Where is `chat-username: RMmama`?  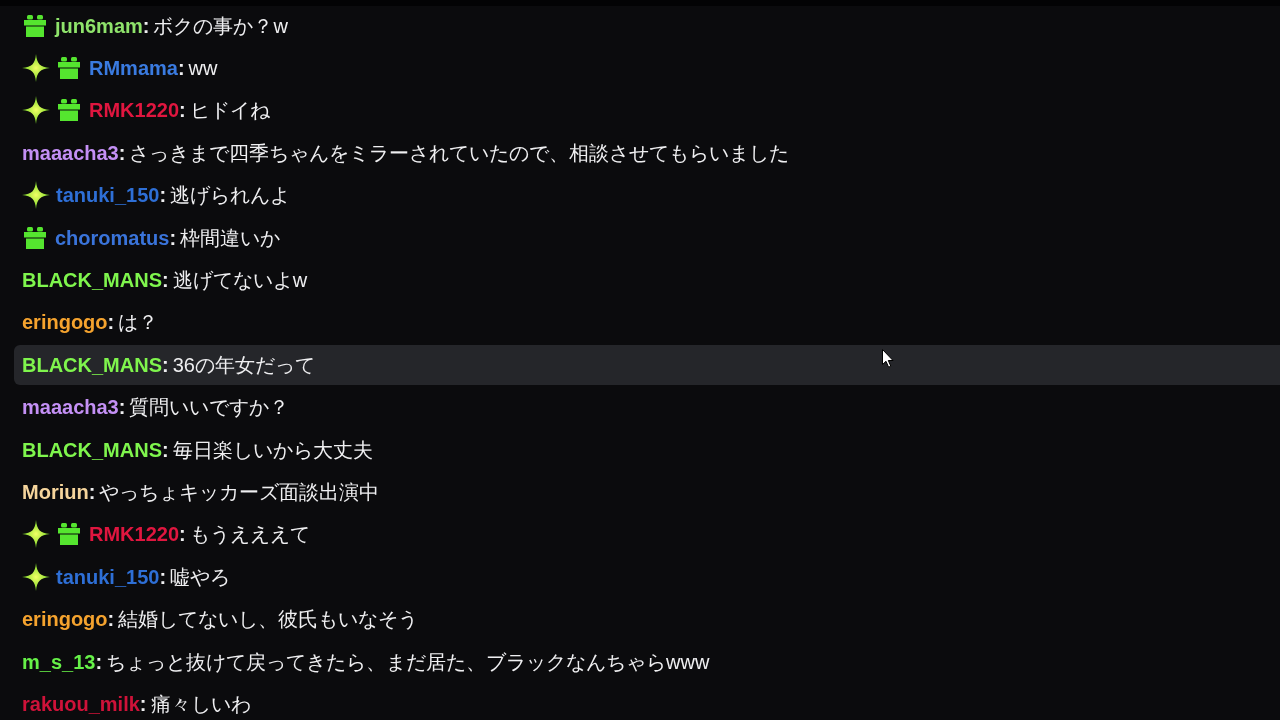 chat-username: RMmama is located at coordinates (133, 68).